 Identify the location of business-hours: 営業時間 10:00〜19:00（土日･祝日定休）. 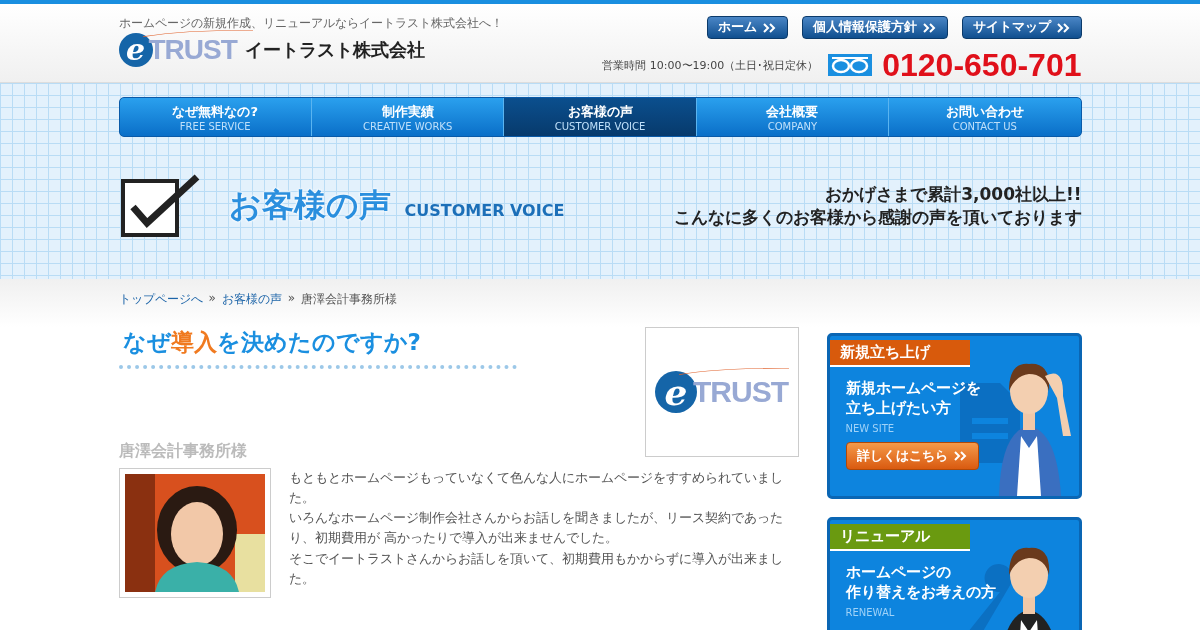
(710, 65).